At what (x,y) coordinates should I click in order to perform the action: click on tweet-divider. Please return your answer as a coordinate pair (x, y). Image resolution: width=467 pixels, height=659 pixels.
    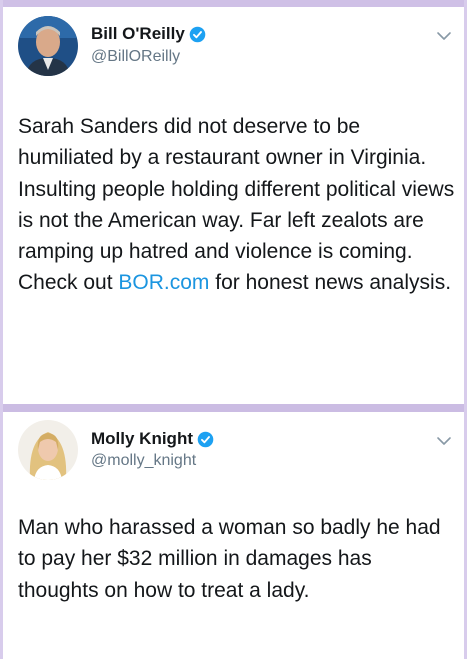
    Looking at the image, I should click on (233, 408).